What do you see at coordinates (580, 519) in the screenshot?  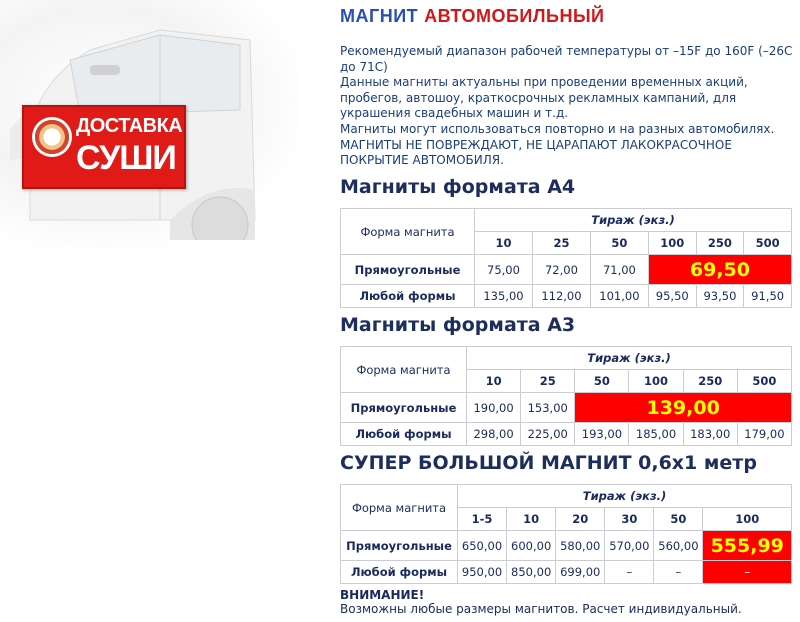 I see `qty-cell: 20` at bounding box center [580, 519].